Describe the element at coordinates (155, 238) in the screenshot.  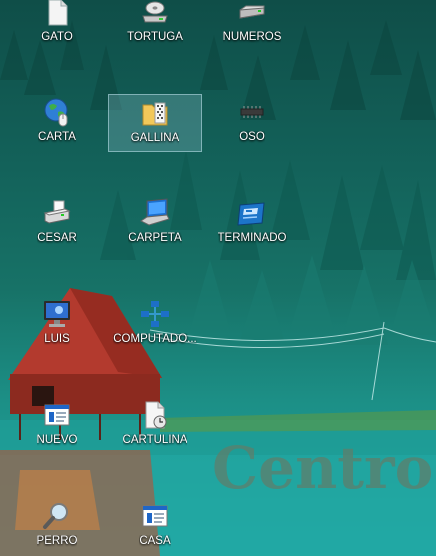
I see `icon-label: CARPETA` at that location.